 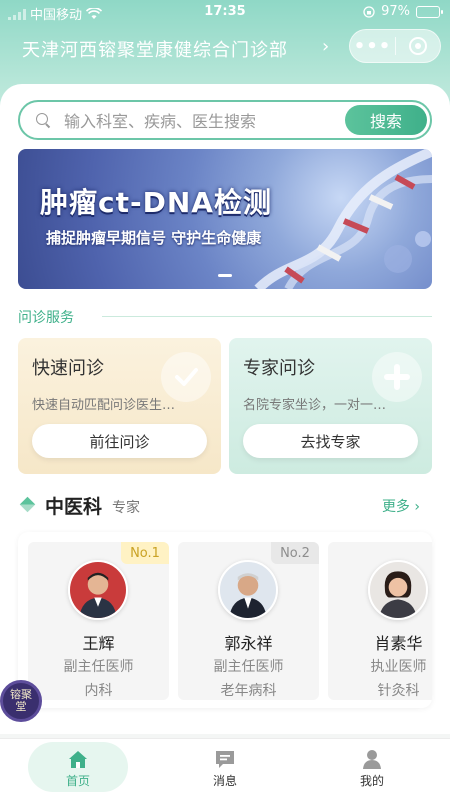 I want to click on status-right: 97%, so click(x=403, y=11).